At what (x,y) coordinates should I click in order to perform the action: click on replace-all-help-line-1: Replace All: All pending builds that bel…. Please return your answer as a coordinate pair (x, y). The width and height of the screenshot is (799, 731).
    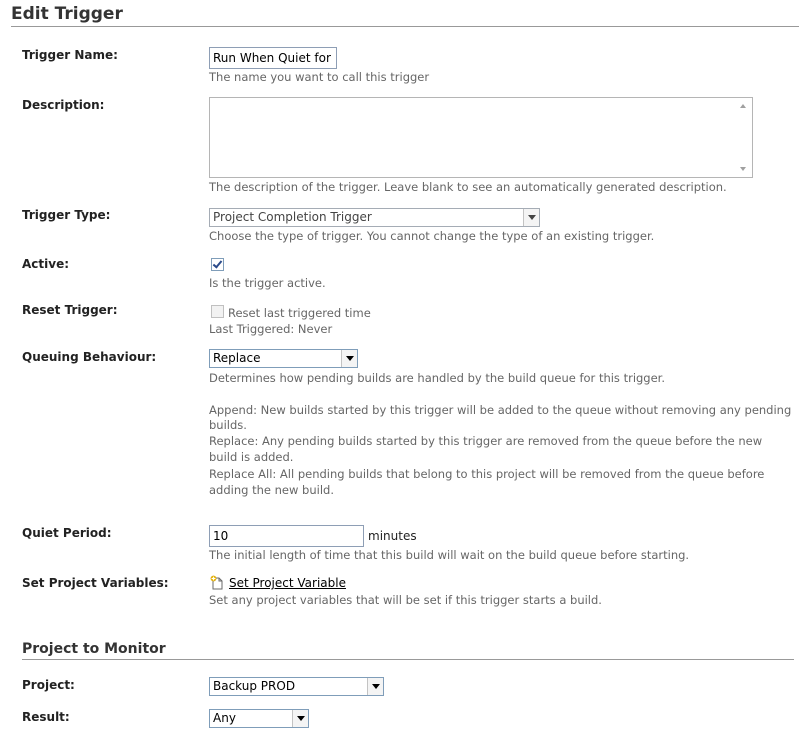
    Looking at the image, I should click on (487, 474).